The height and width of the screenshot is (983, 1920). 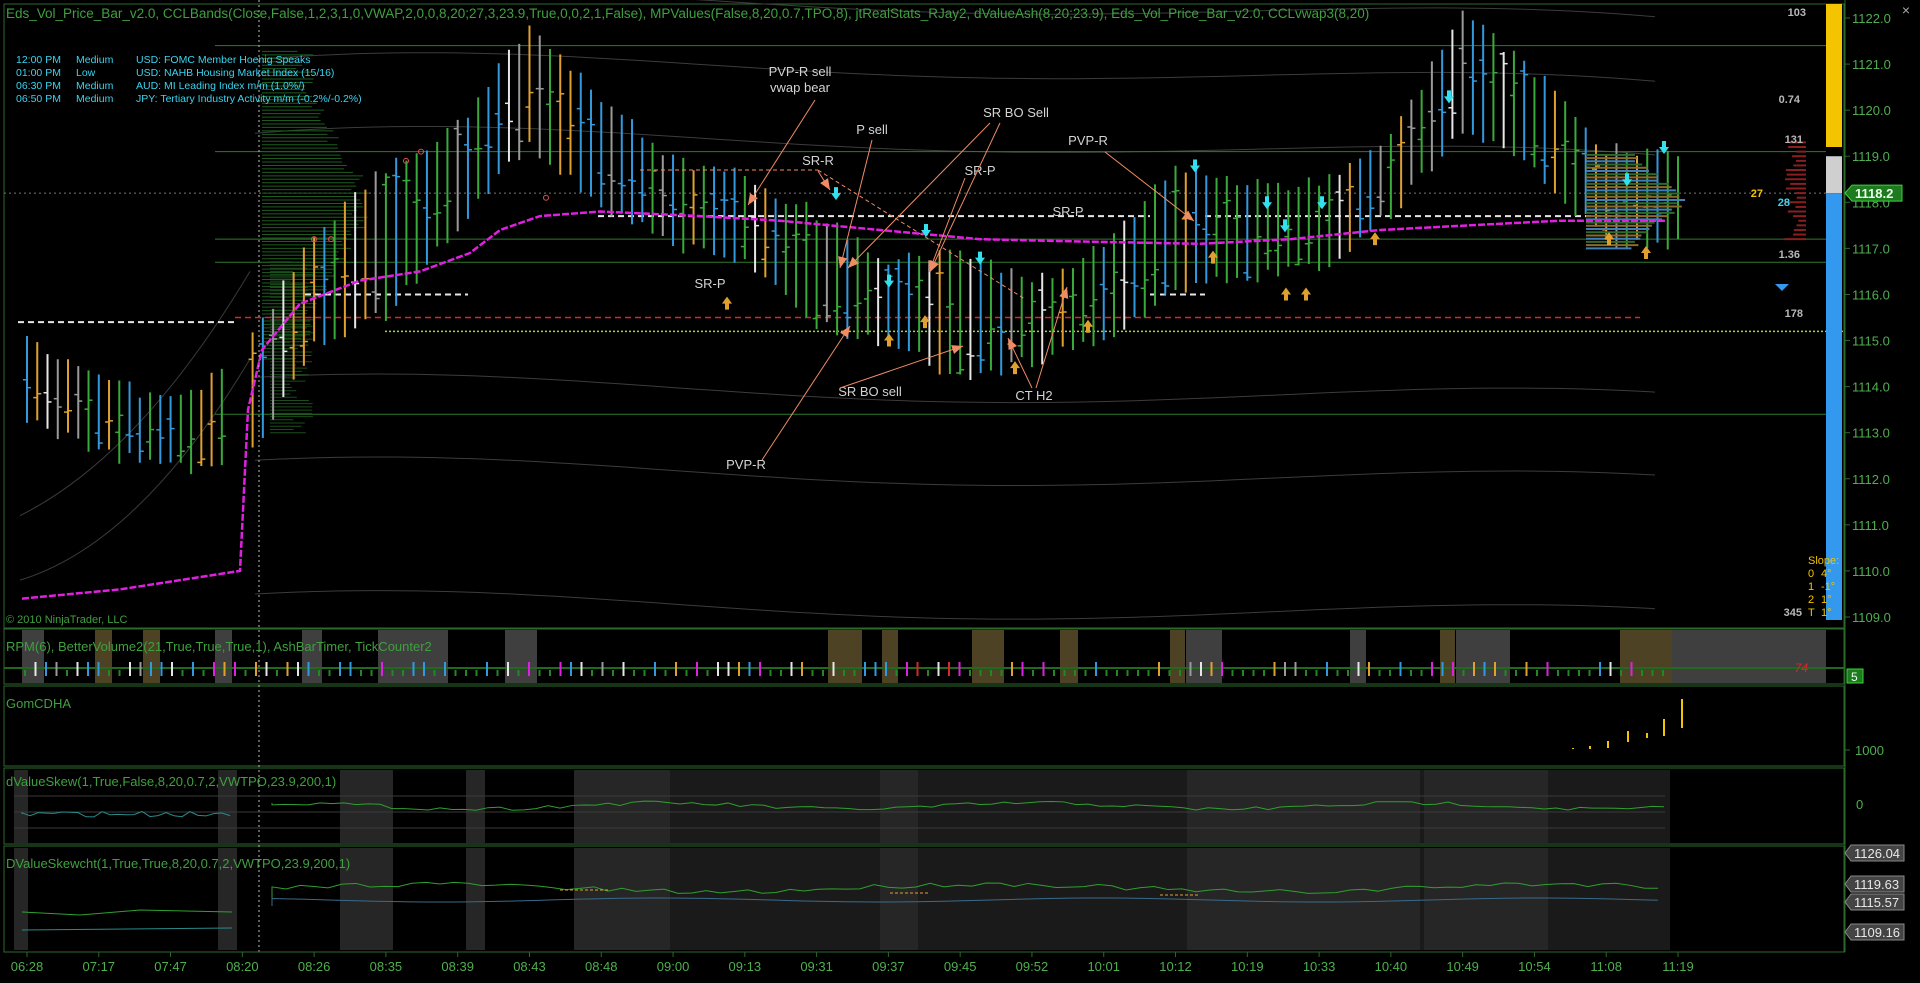 What do you see at coordinates (1175, 966) in the screenshot?
I see `x-tick-label: 10:12` at bounding box center [1175, 966].